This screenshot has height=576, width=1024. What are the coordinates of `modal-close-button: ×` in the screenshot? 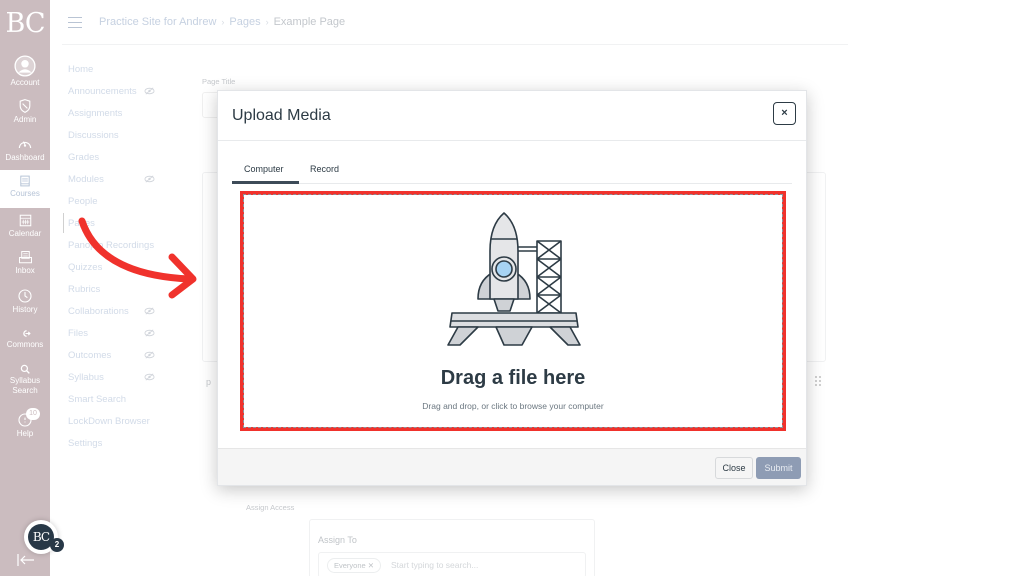 It's located at (784, 113).